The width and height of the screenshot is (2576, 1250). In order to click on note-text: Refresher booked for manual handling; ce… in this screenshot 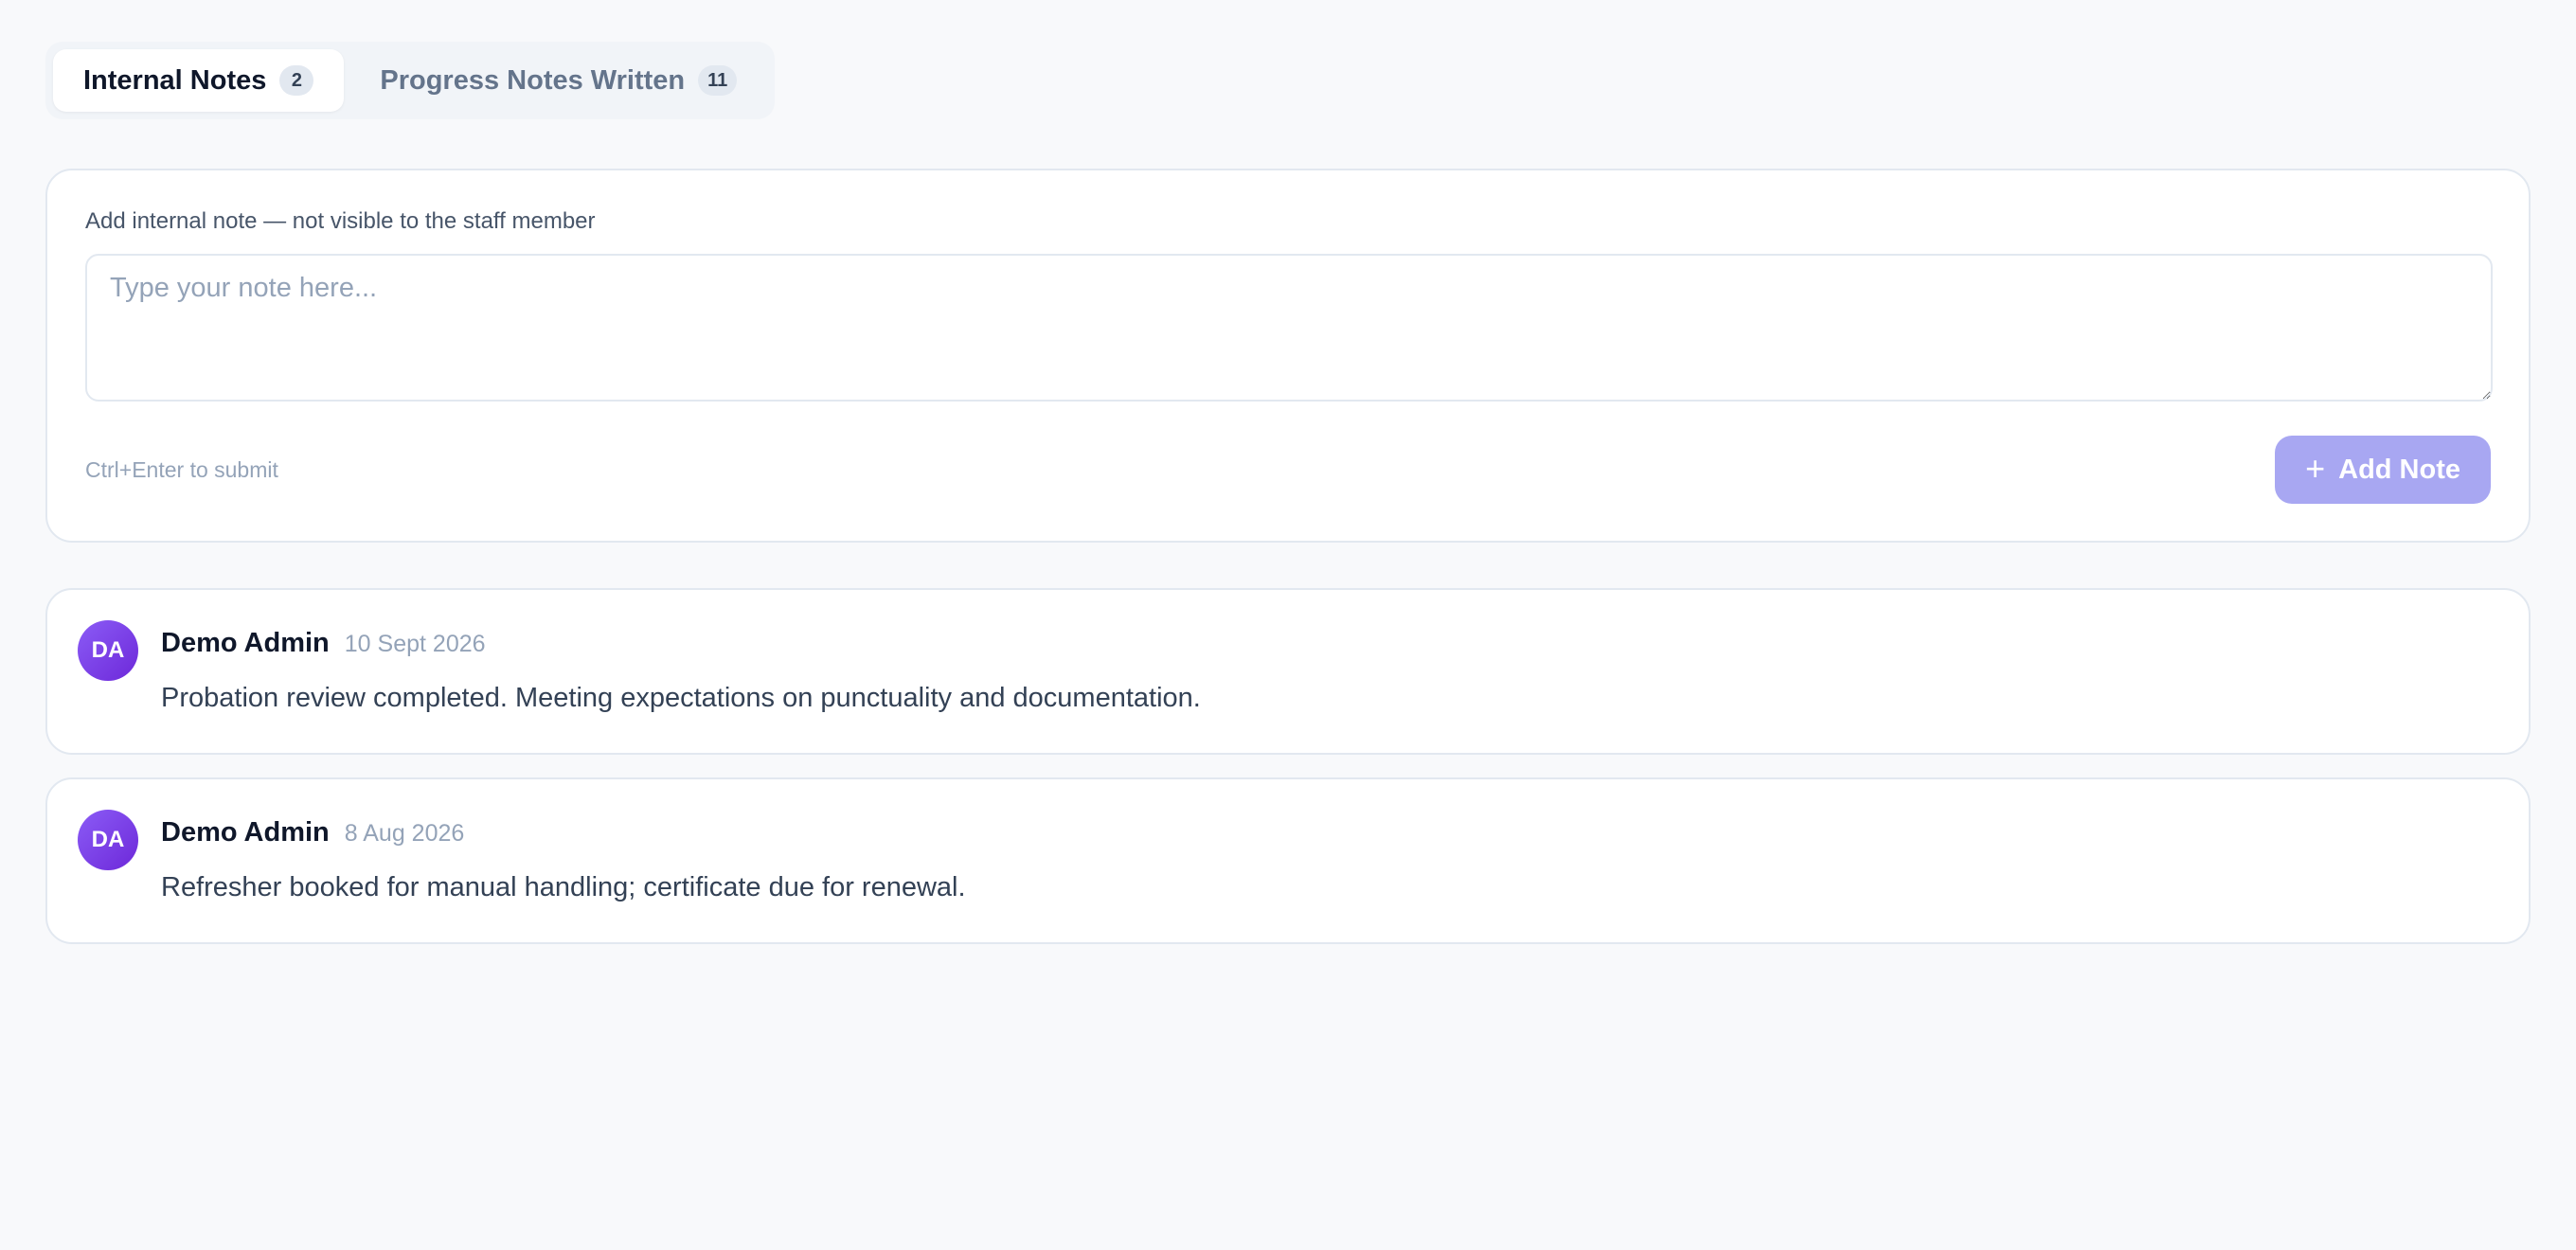, I will do `click(563, 887)`.